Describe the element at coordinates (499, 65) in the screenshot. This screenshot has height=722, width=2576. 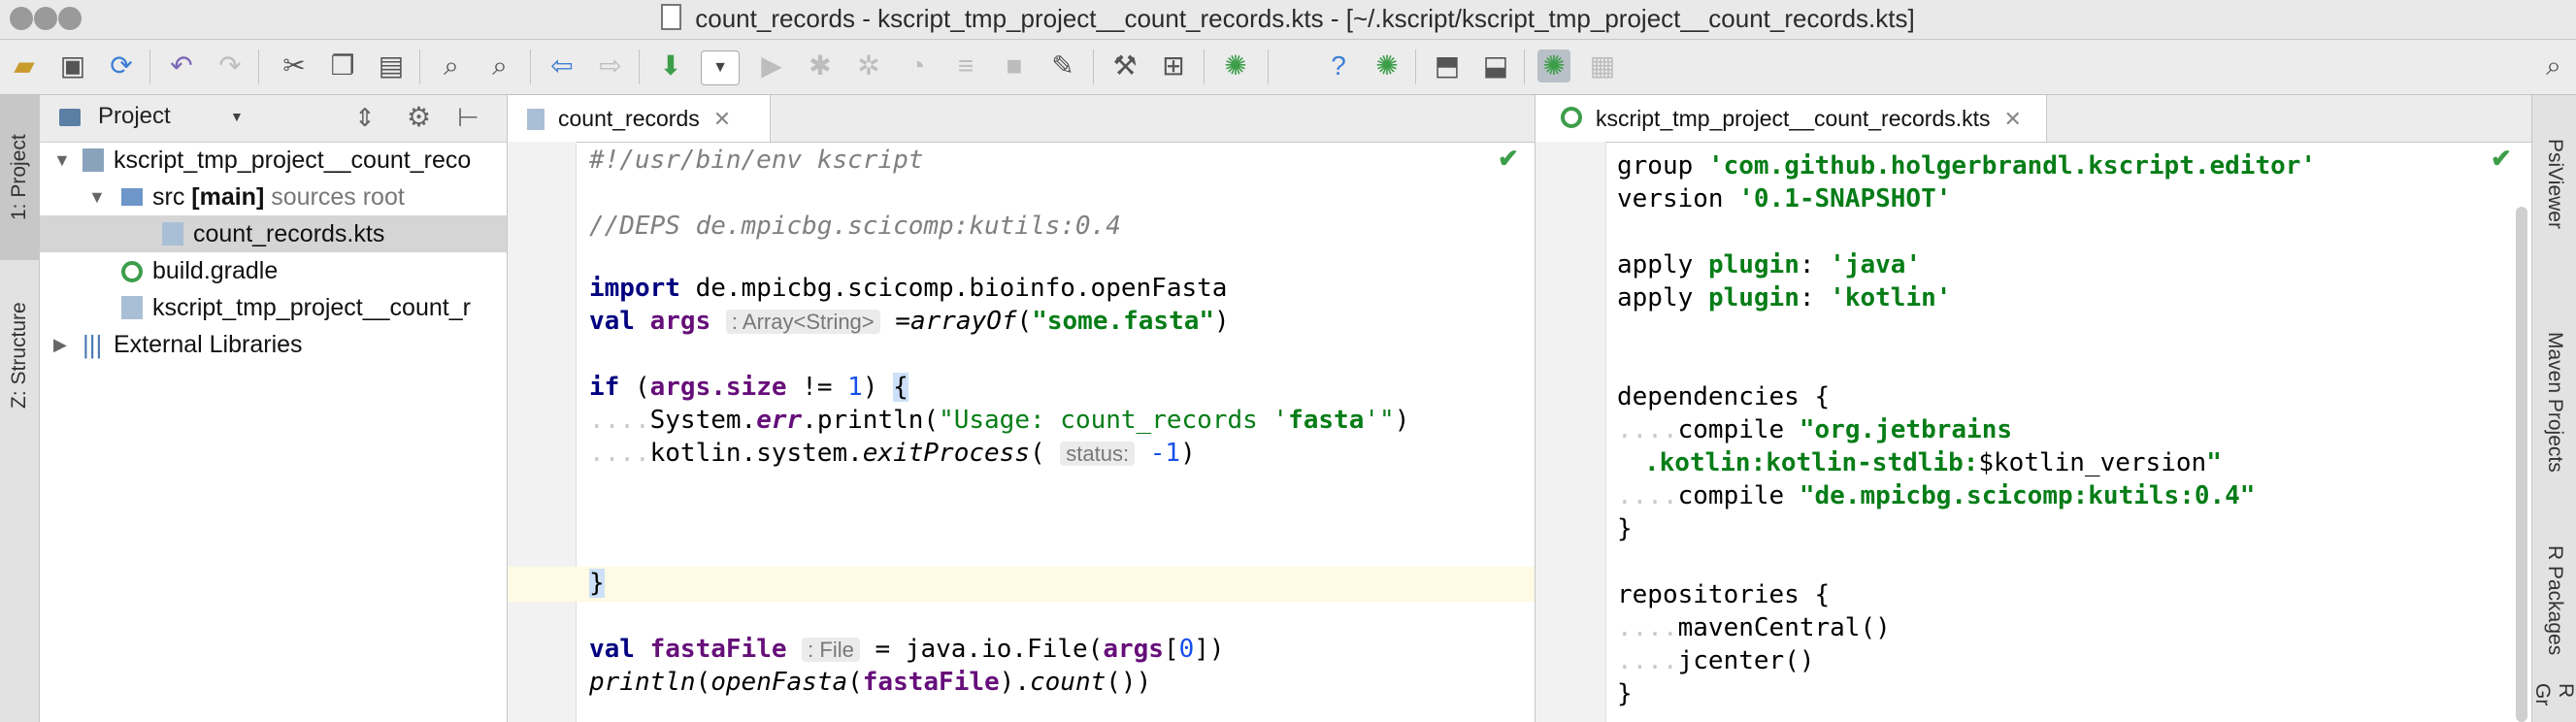
I see `replace-icon: ⌕` at that location.